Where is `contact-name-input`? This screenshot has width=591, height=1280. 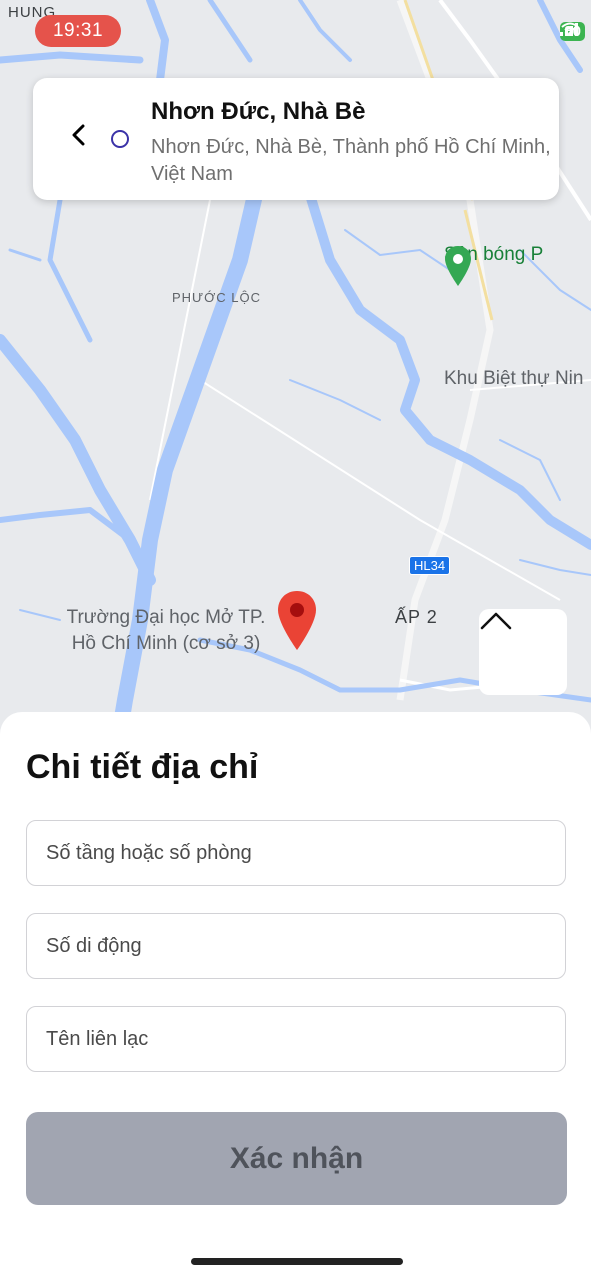
contact-name-input is located at coordinates (296, 1039).